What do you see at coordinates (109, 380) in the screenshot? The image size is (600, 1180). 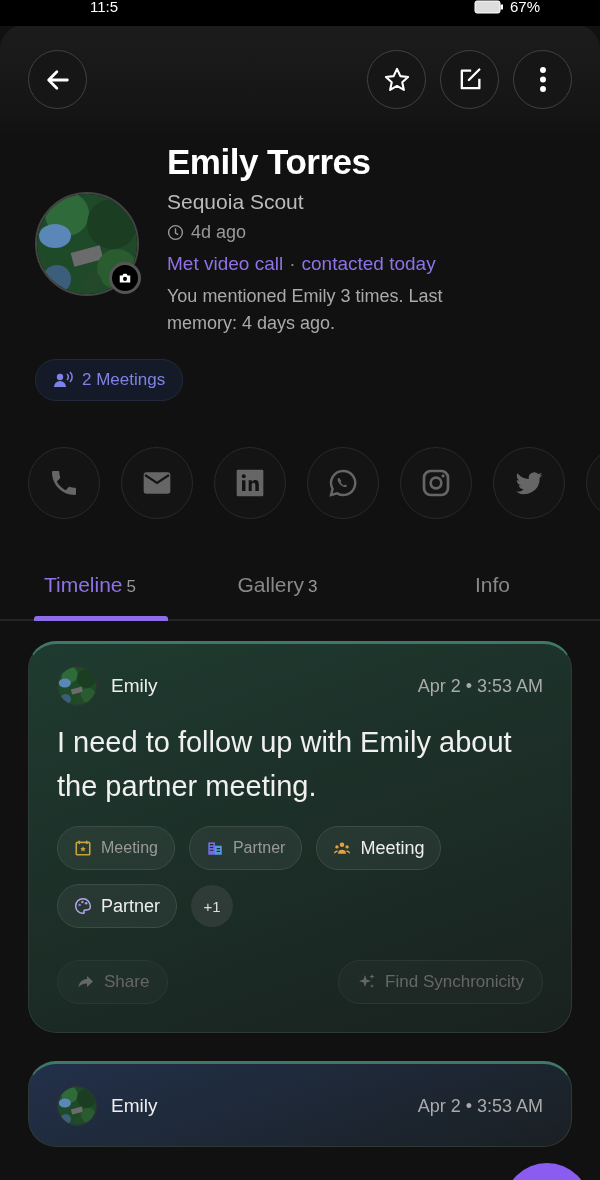 I see `meetings-chip: 2 Meetings` at bounding box center [109, 380].